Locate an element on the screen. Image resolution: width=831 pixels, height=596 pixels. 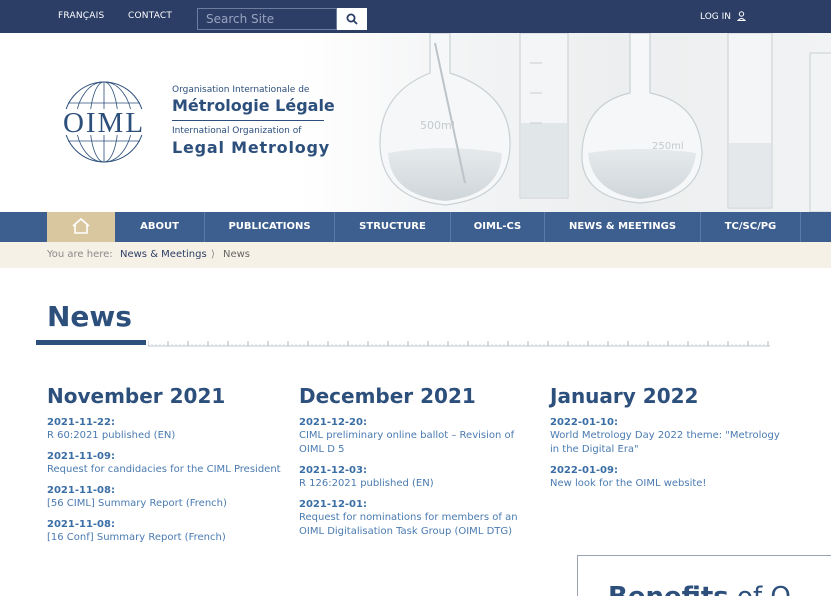
search-icon is located at coordinates (352, 19).